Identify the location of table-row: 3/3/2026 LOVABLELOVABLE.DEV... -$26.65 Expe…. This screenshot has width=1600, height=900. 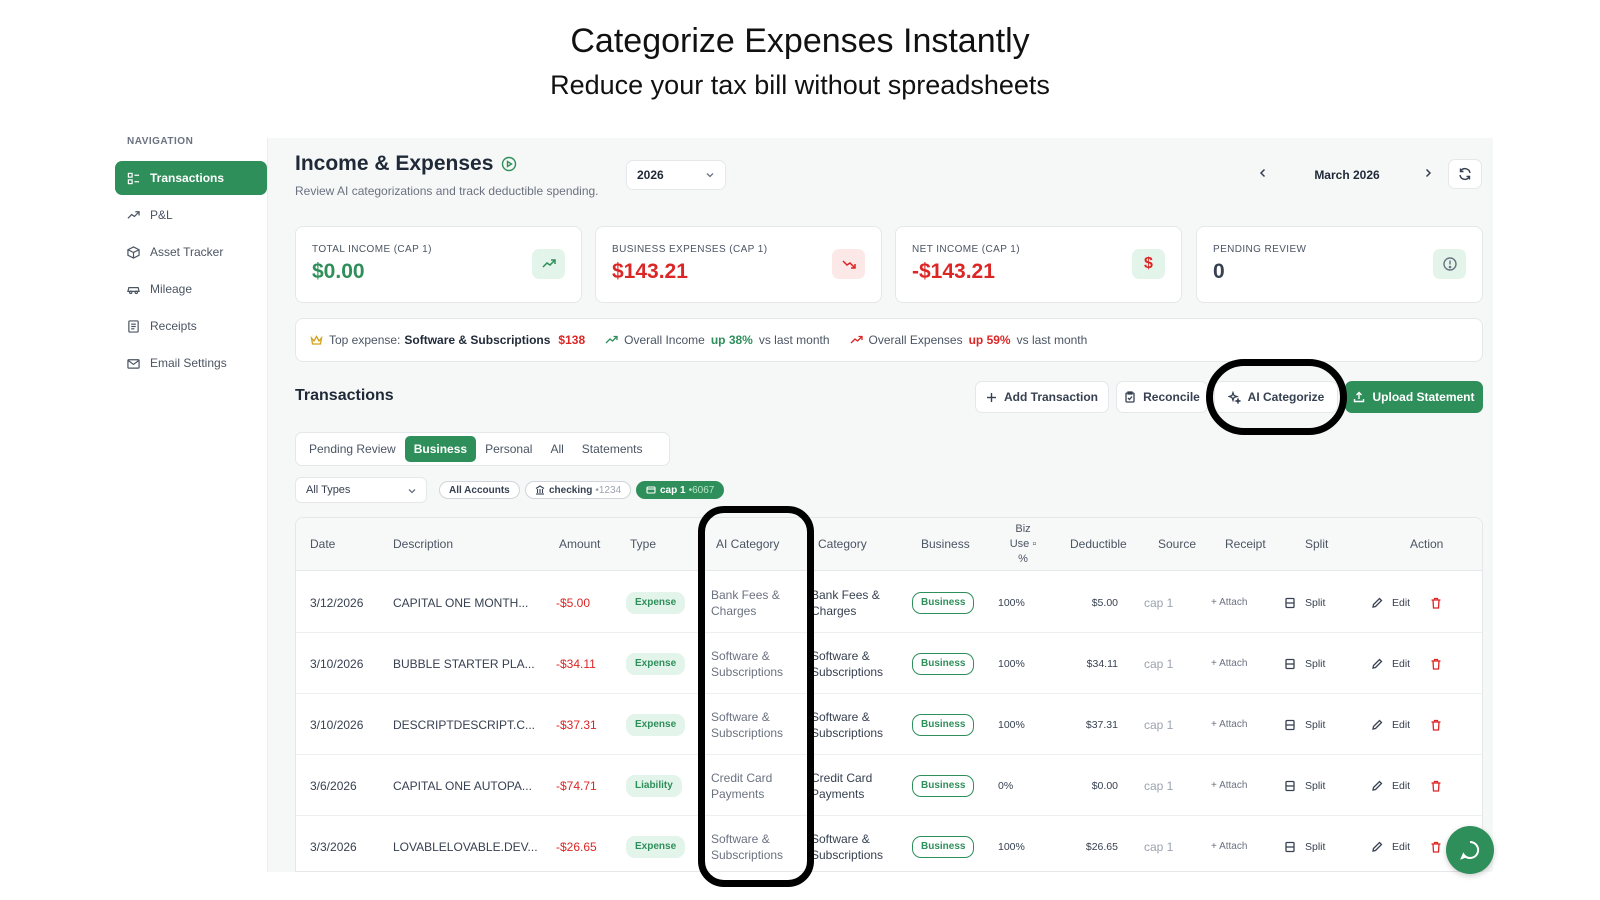
(889, 843).